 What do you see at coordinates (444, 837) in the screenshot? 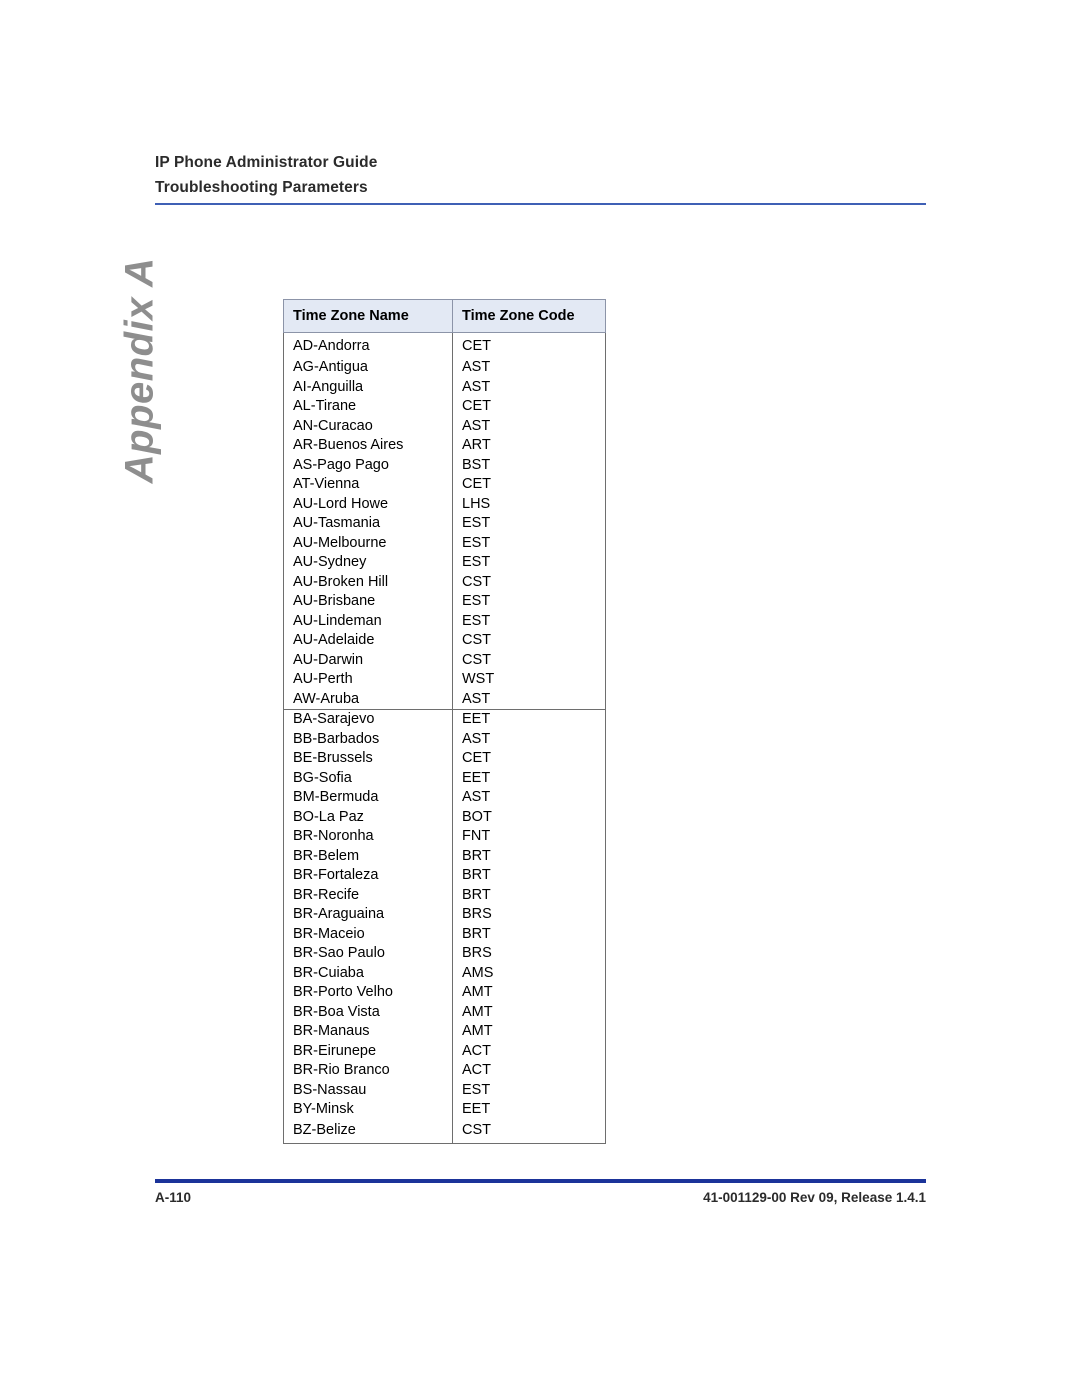
I see `table-row: BR-Noronha FNT` at bounding box center [444, 837].